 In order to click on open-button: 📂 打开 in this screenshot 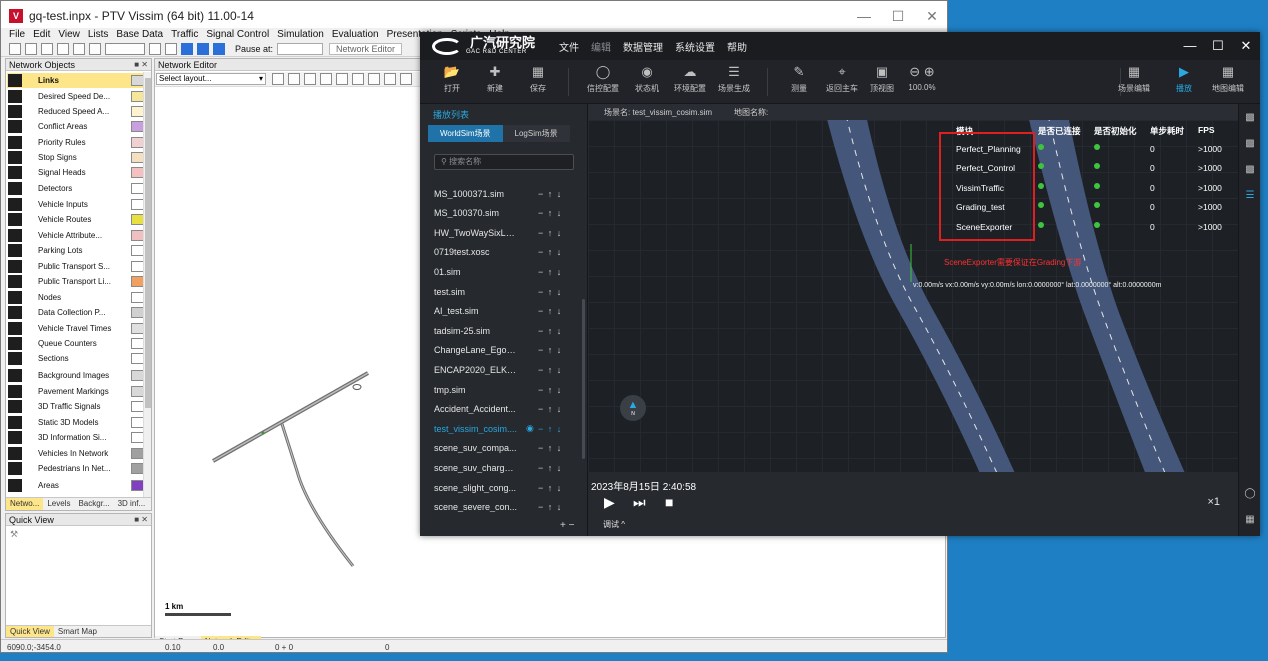, I will do `click(452, 79)`.